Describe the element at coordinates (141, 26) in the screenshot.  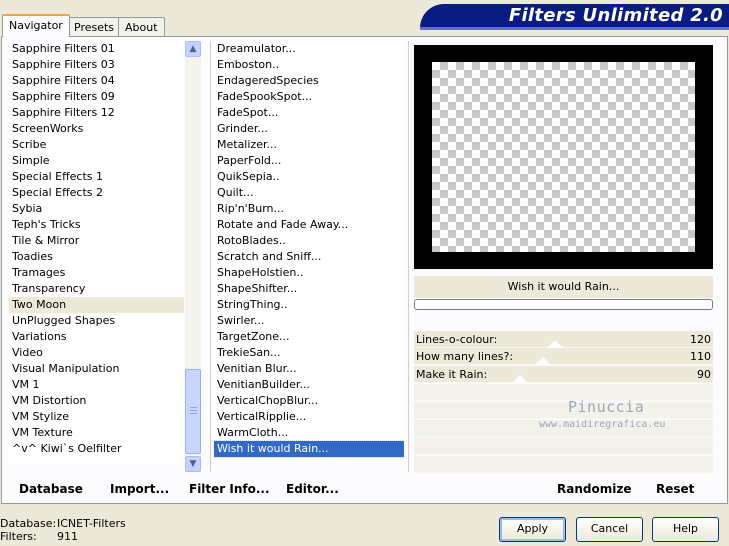
I see `tab-about: About` at that location.